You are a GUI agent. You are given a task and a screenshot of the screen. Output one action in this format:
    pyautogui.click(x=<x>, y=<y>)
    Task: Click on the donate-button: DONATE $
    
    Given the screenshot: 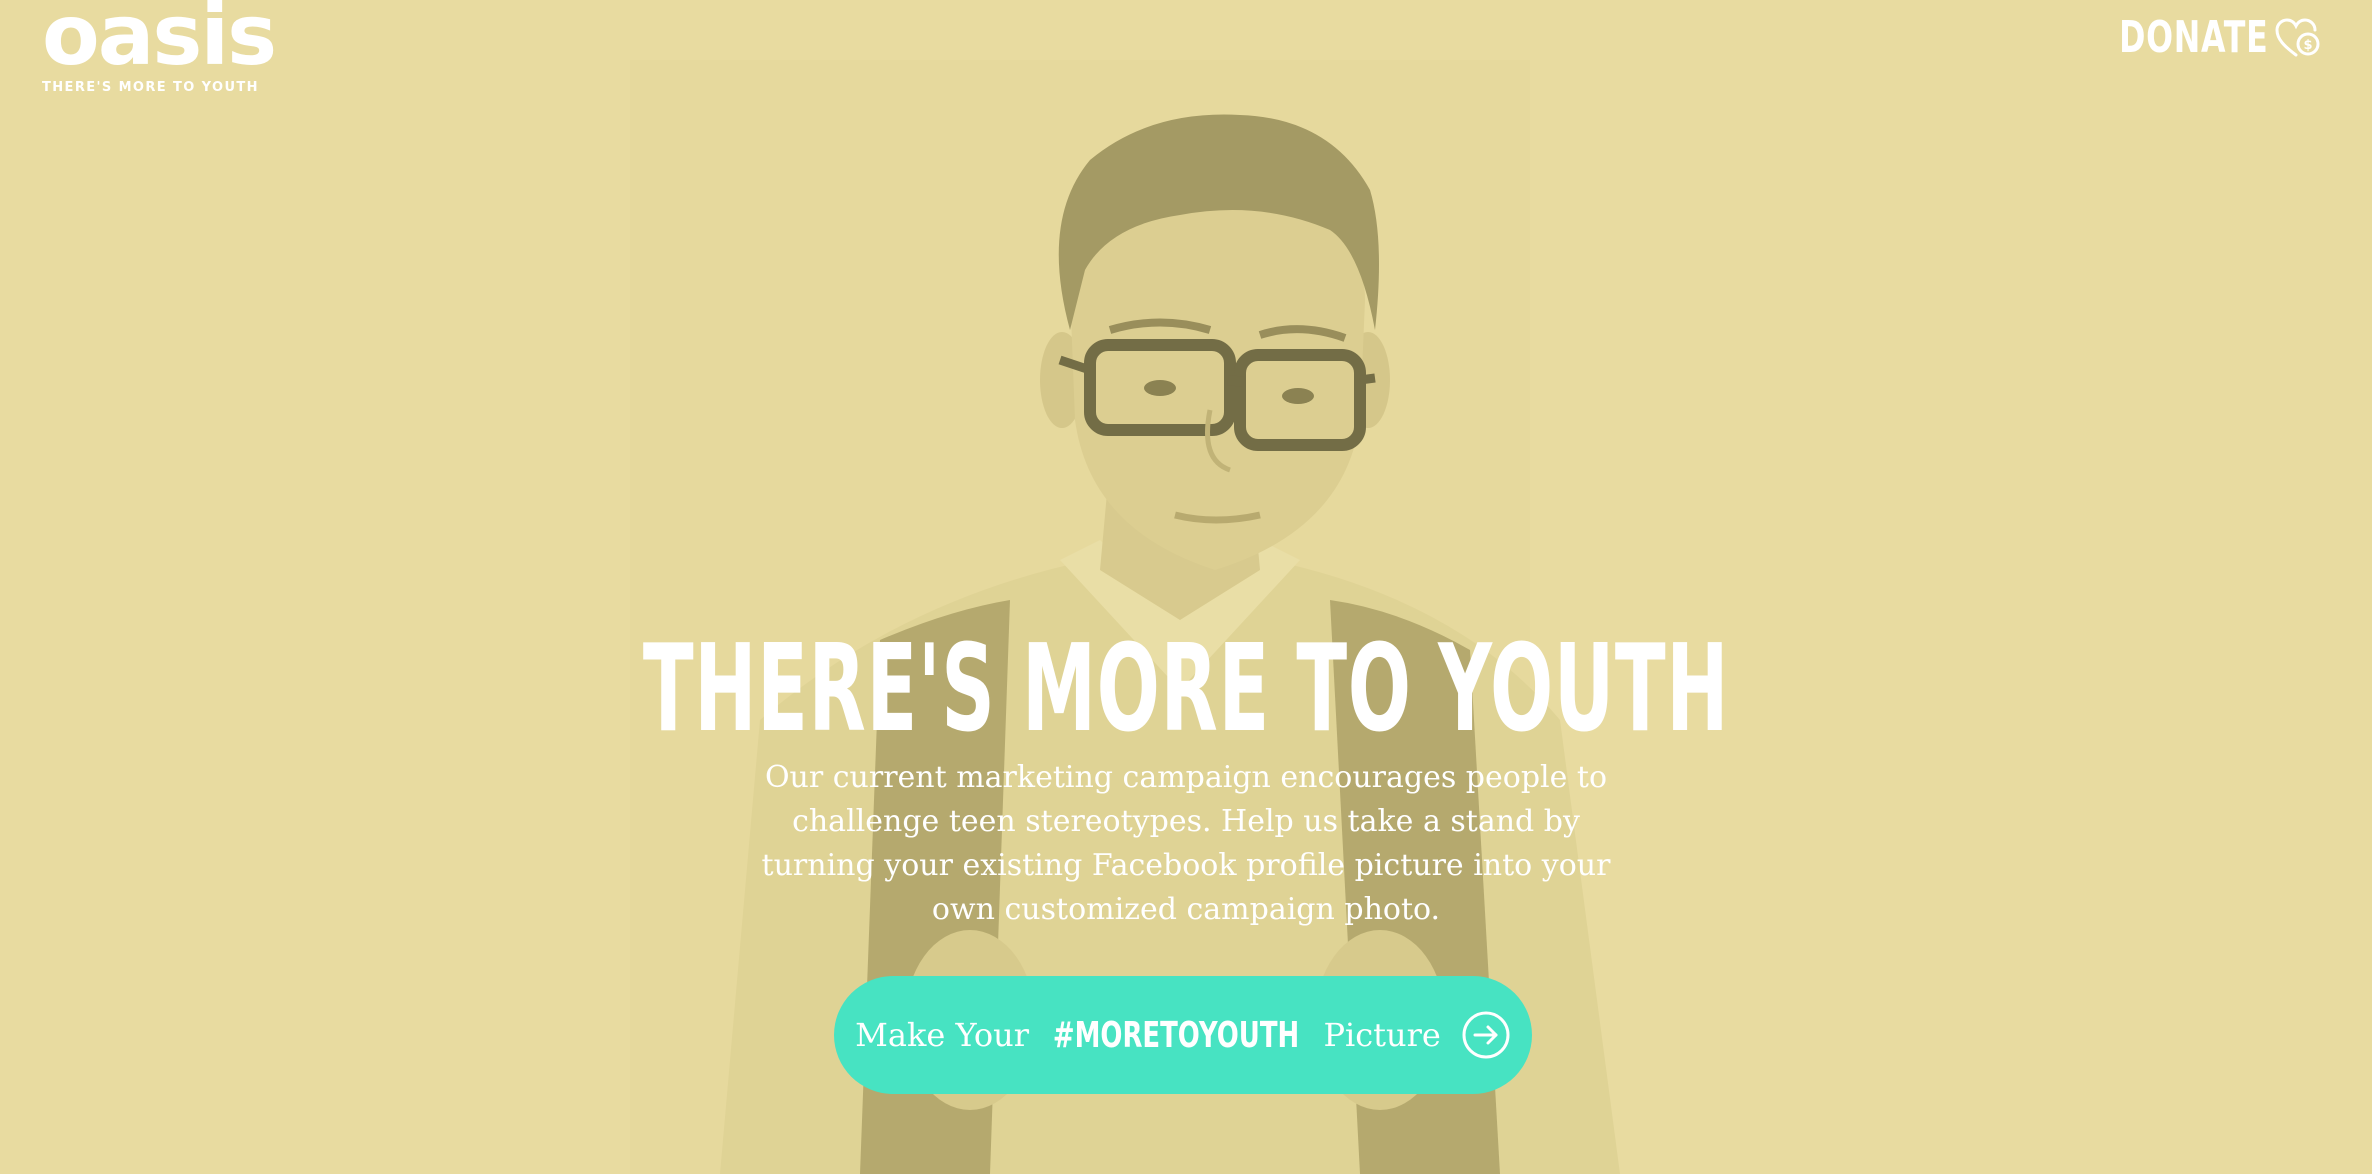 What is the action you would take?
    pyautogui.click(x=2191, y=37)
    